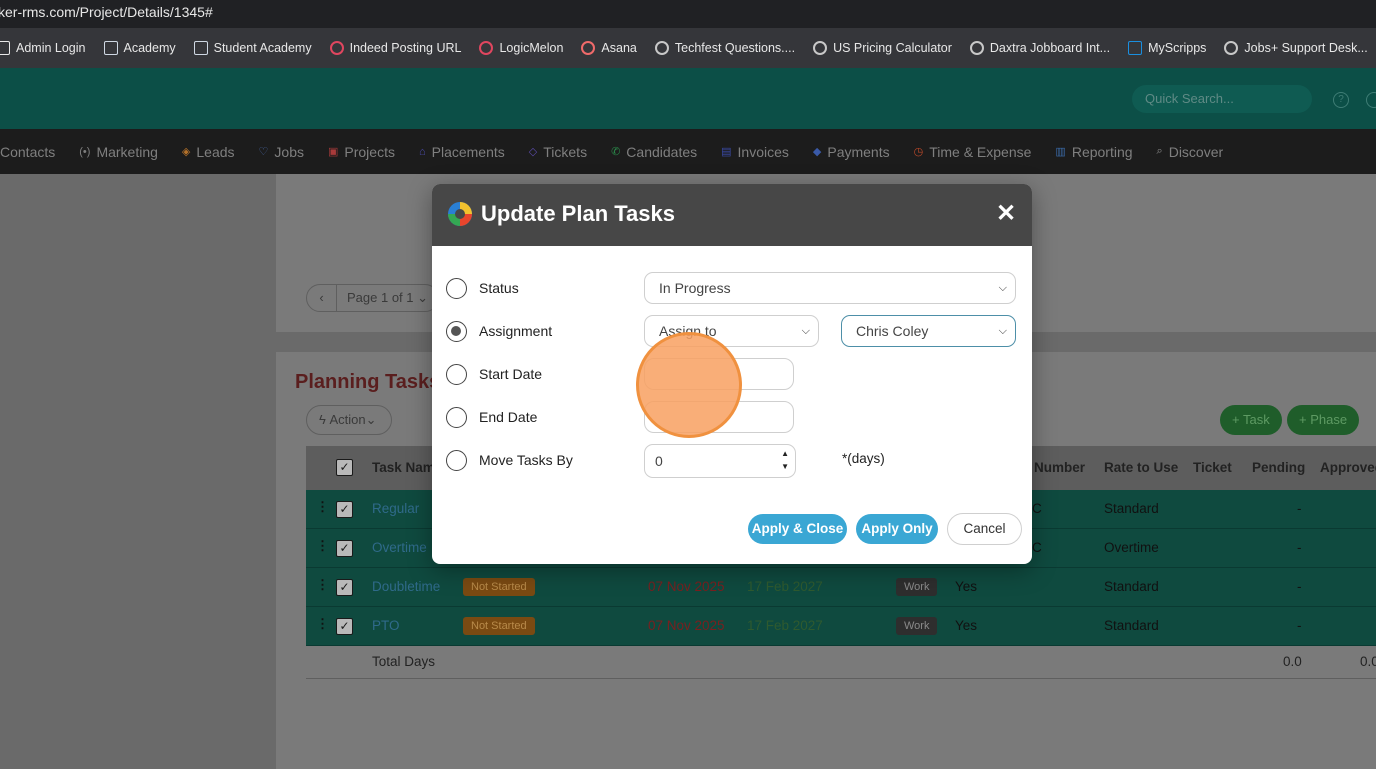 The image size is (1376, 769). Describe the element at coordinates (688, 14) in the screenshot. I see `address-bar: ker-rms.com/Project/Details/1345#` at that location.